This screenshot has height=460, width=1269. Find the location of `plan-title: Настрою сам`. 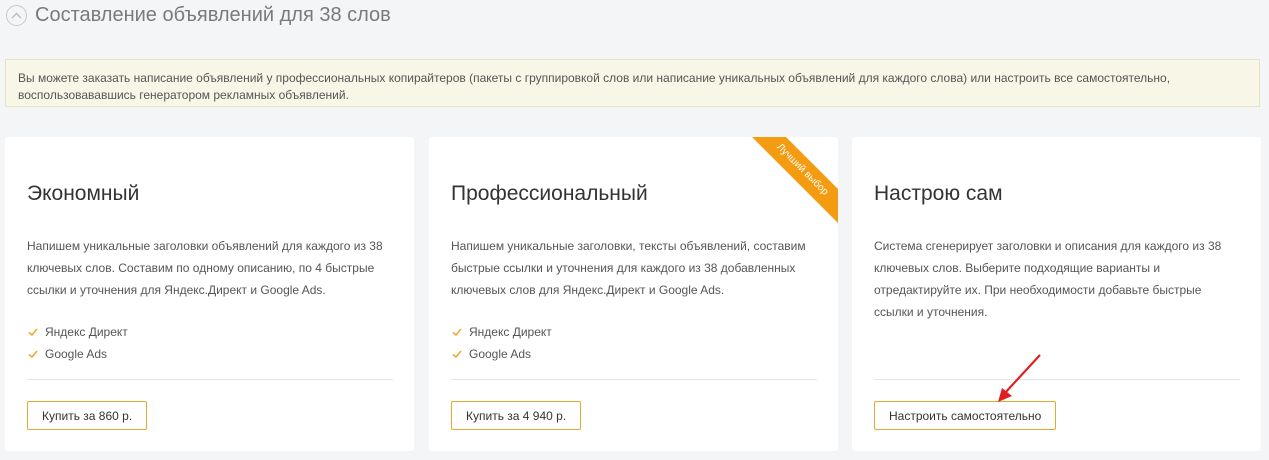

plan-title: Настрою сам is located at coordinates (938, 193).